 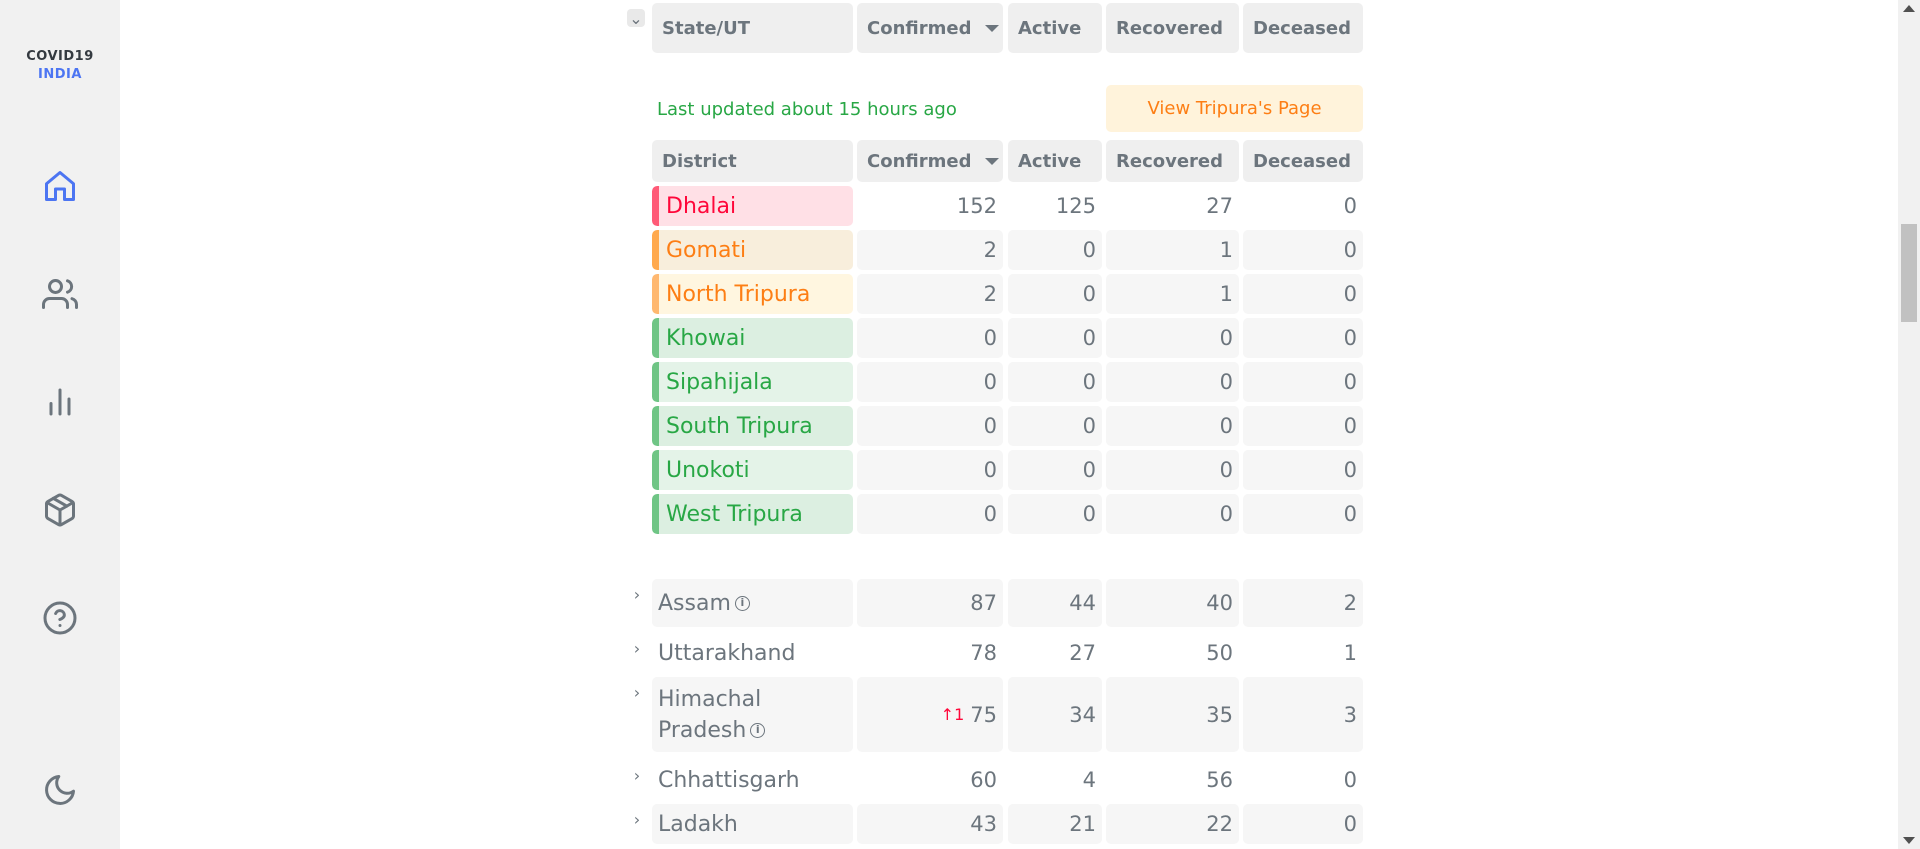 What do you see at coordinates (1303, 28) in the screenshot?
I see `header-deceased: Deceased` at bounding box center [1303, 28].